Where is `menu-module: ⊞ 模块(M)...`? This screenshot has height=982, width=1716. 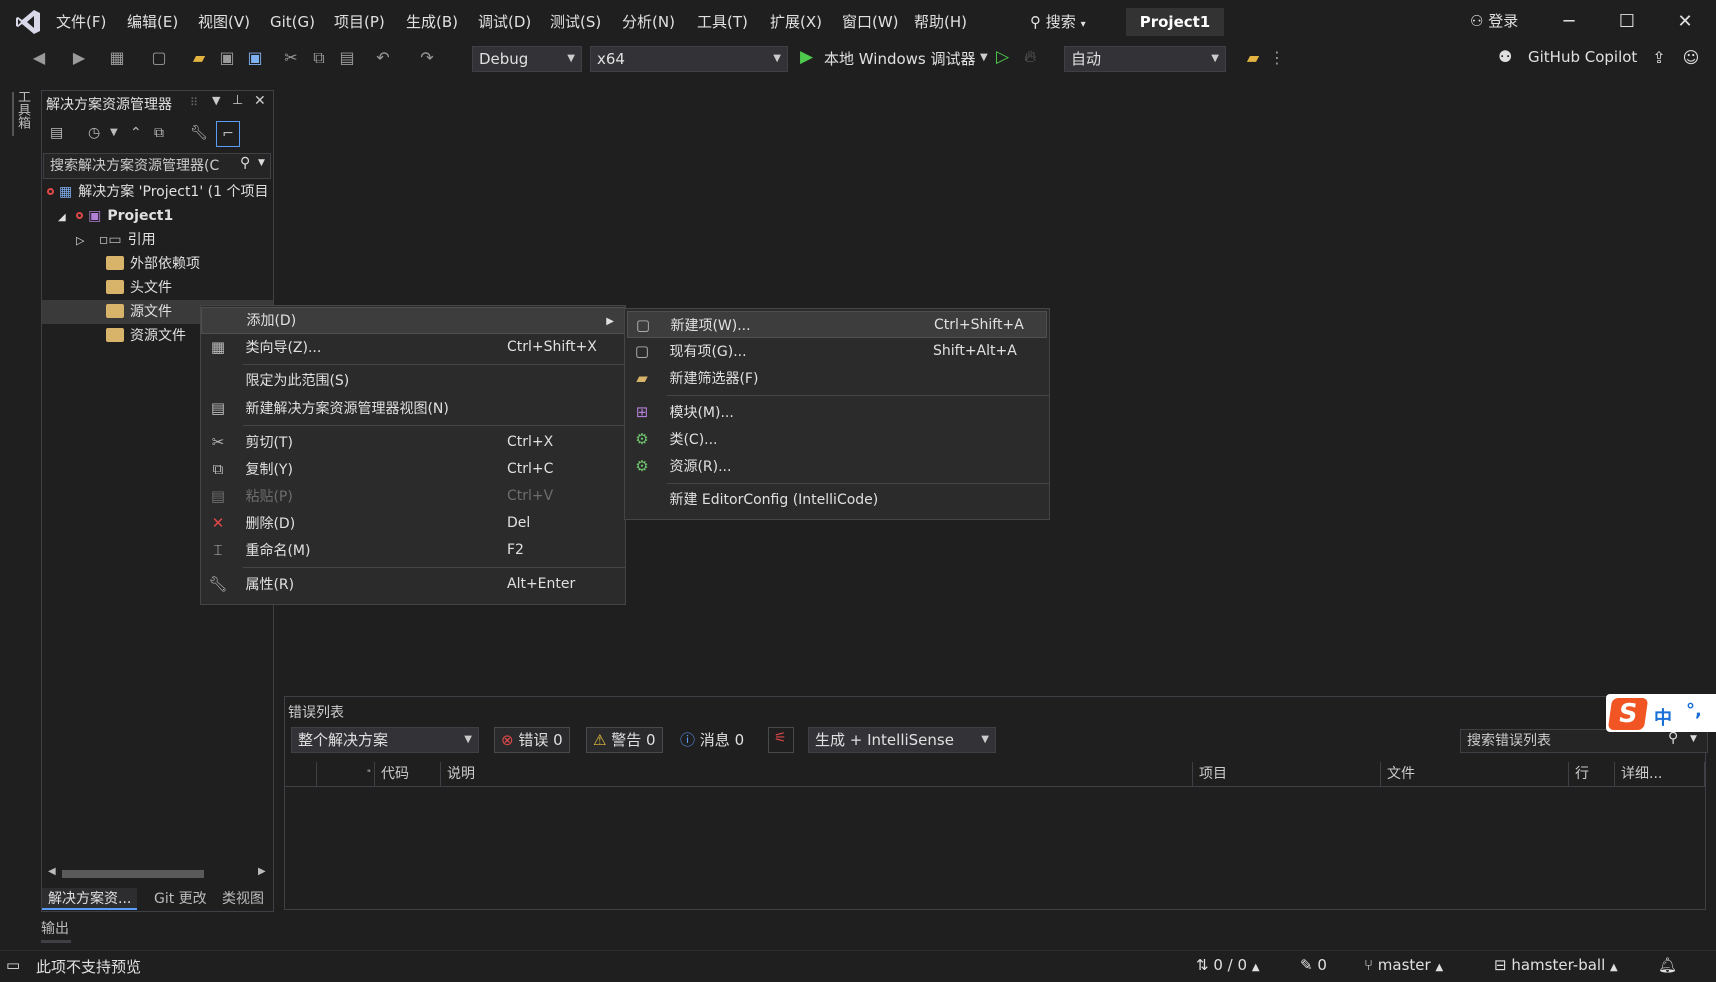 menu-module: ⊞ 模块(M)... is located at coordinates (837, 412).